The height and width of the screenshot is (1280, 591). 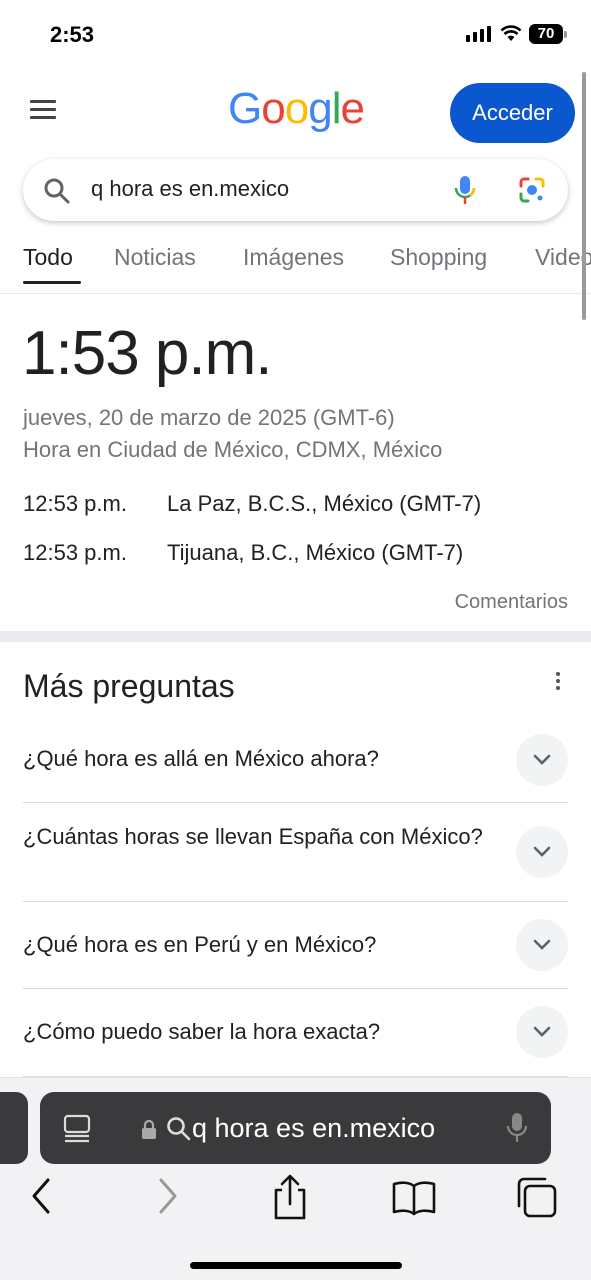 What do you see at coordinates (295, 190) in the screenshot?
I see `search-bar: q hora es en.mexico` at bounding box center [295, 190].